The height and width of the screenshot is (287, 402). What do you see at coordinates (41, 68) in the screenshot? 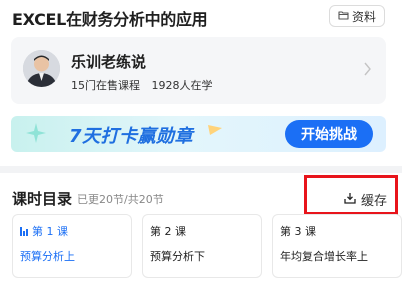
I see `teacher-avatar` at bounding box center [41, 68].